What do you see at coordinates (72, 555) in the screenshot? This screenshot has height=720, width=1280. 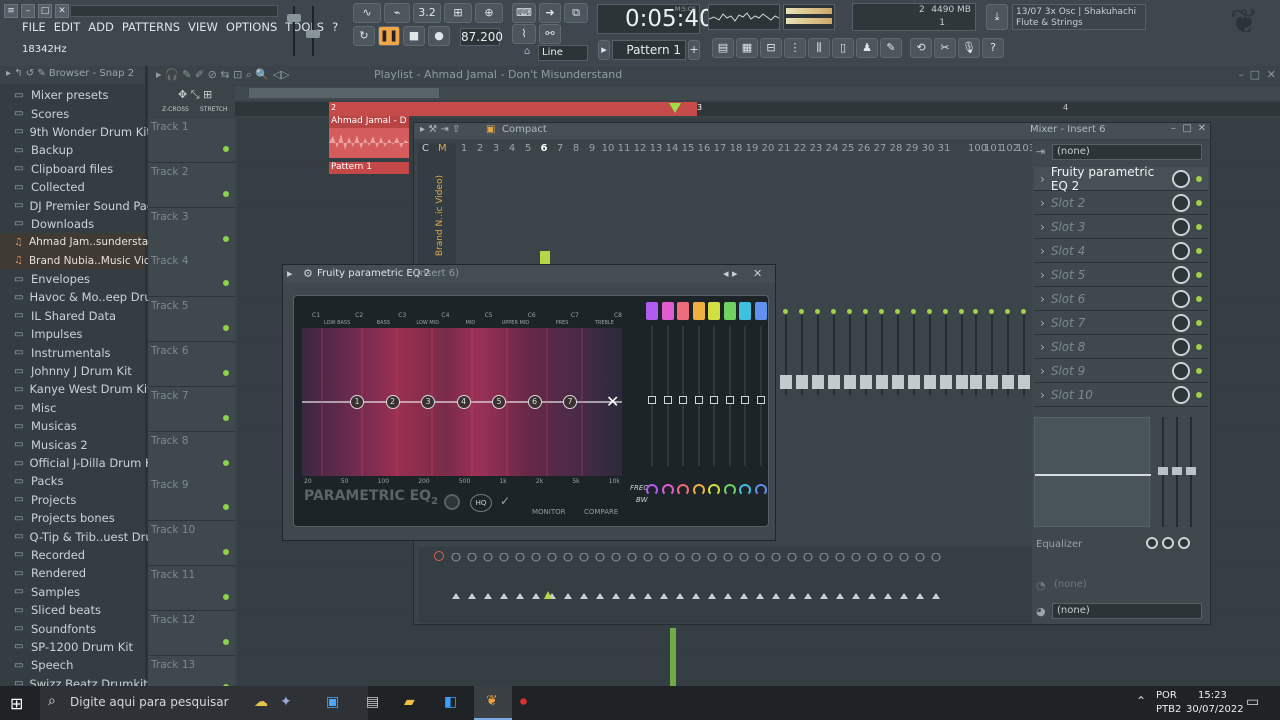 I see `browser-item: ▭ Recorded` at bounding box center [72, 555].